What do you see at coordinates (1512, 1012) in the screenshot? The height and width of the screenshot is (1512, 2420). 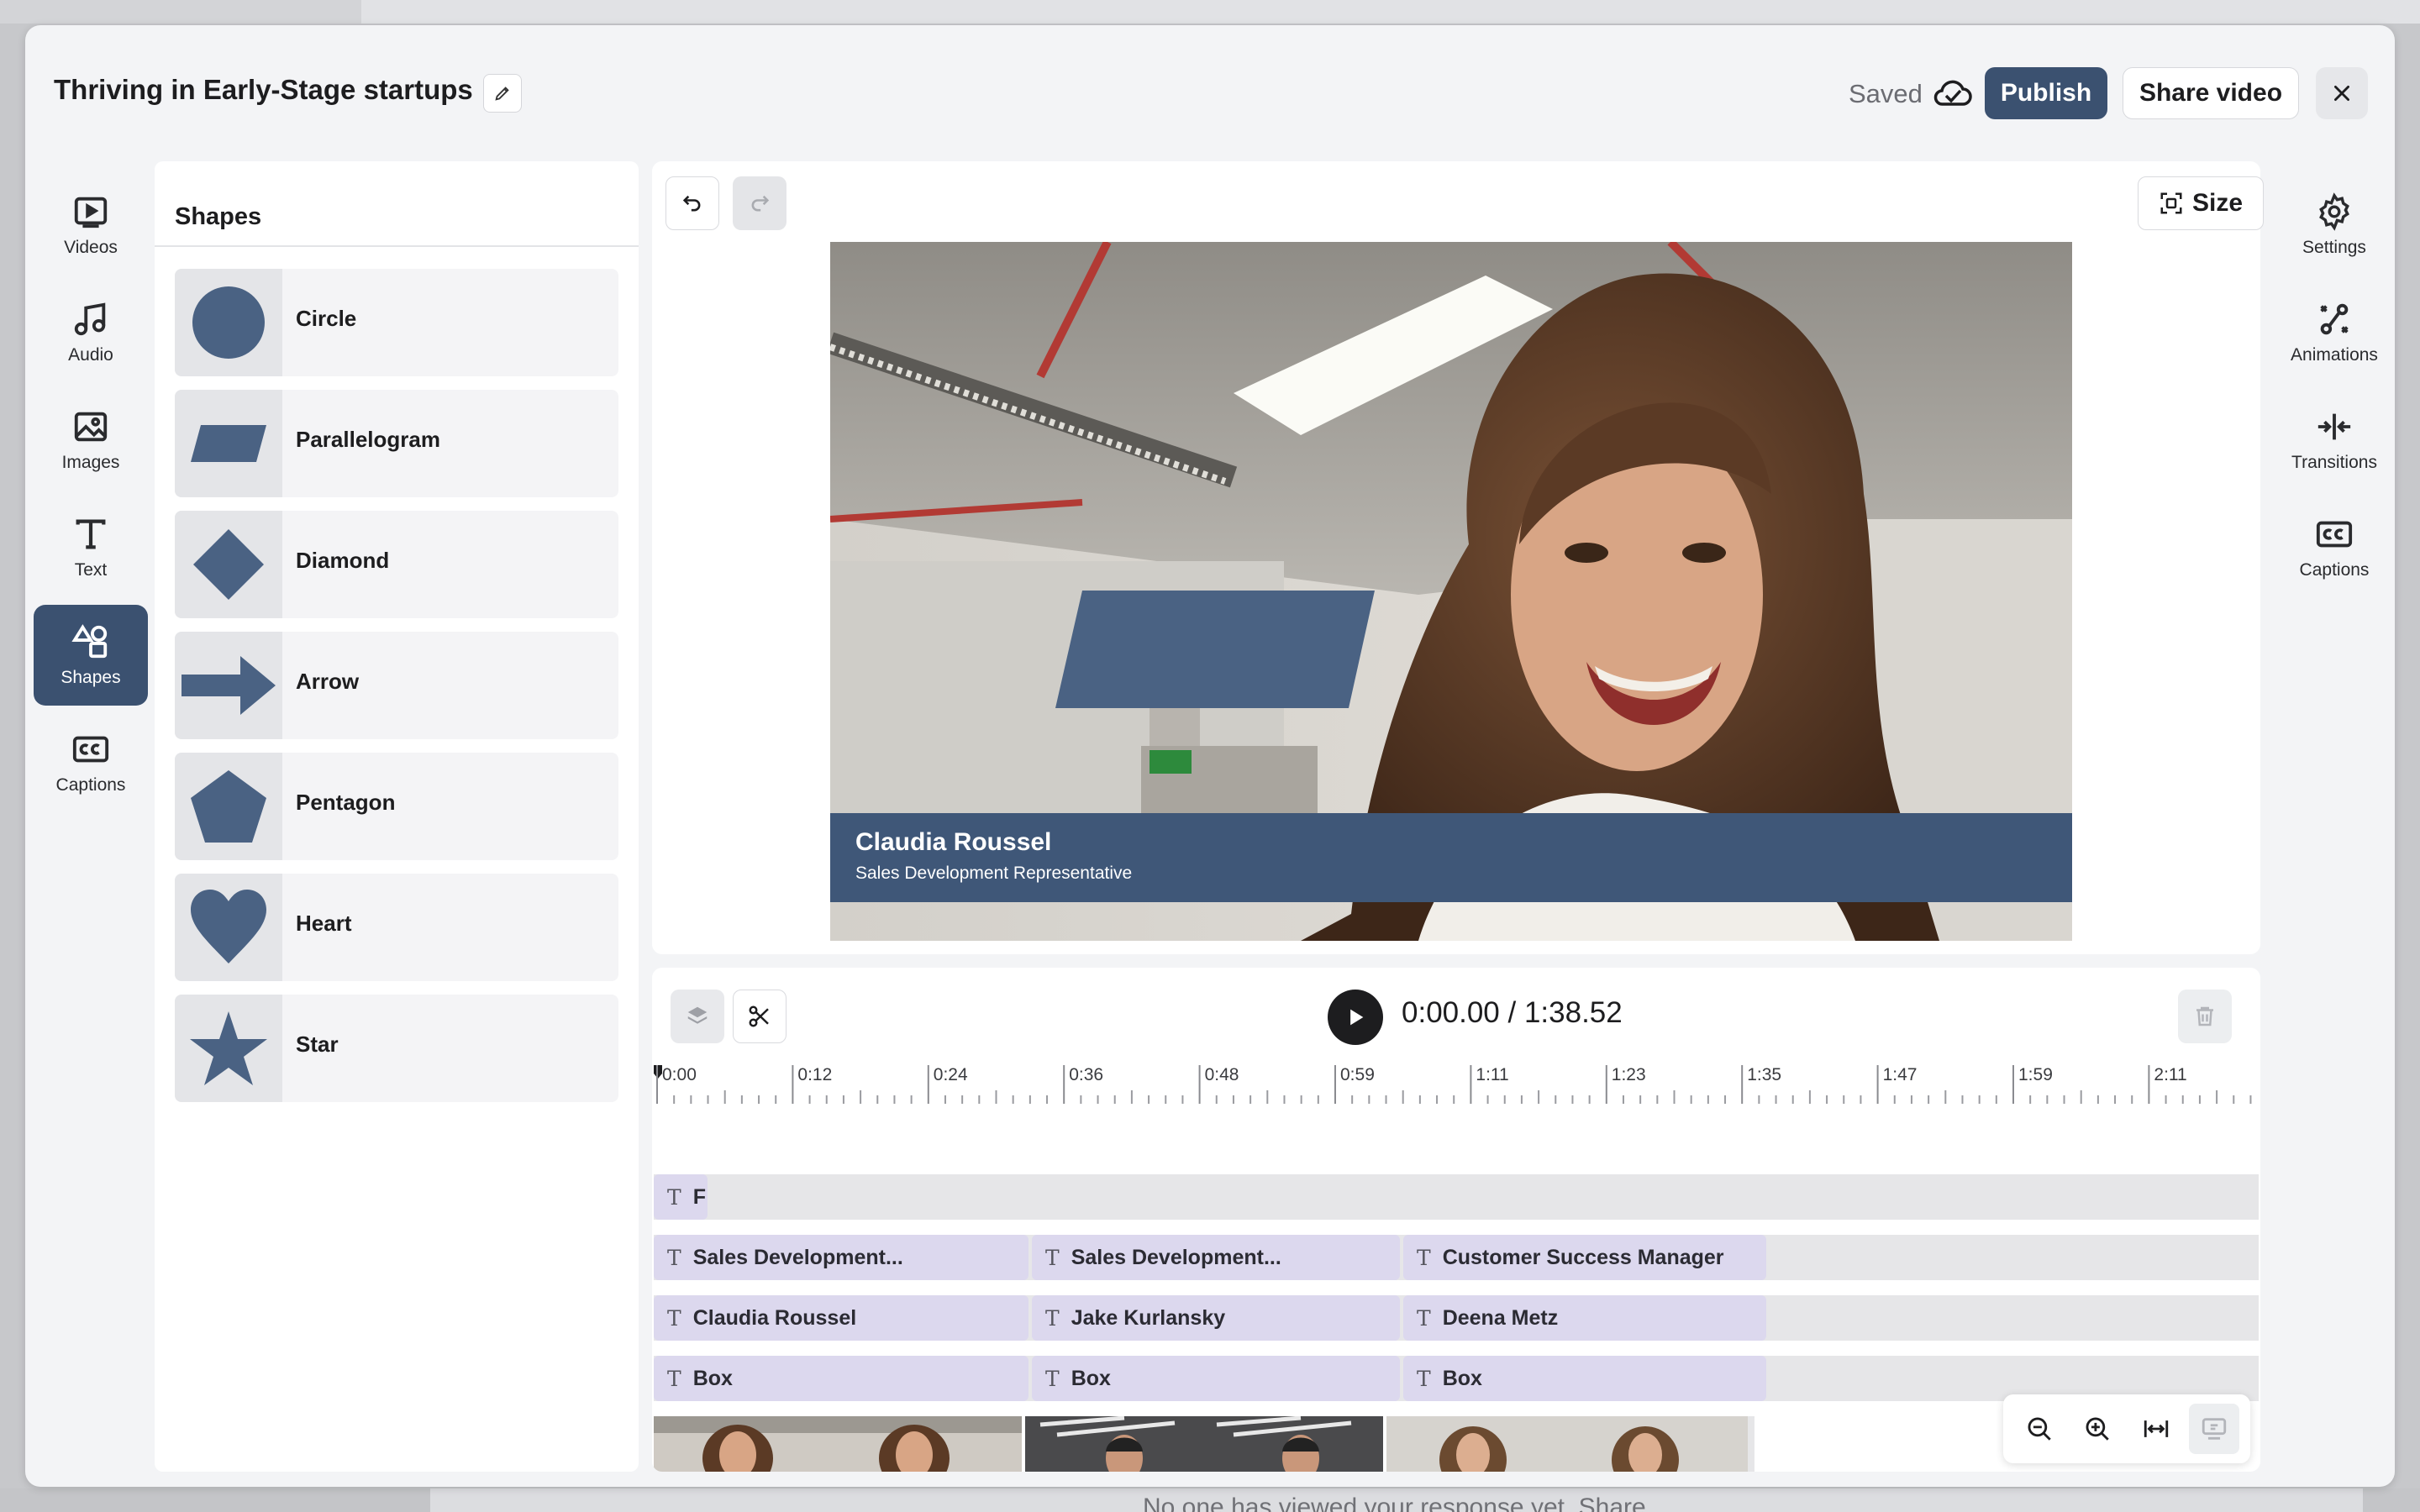 I see `playback-time: 0:00.00 / 1:38.52` at bounding box center [1512, 1012].